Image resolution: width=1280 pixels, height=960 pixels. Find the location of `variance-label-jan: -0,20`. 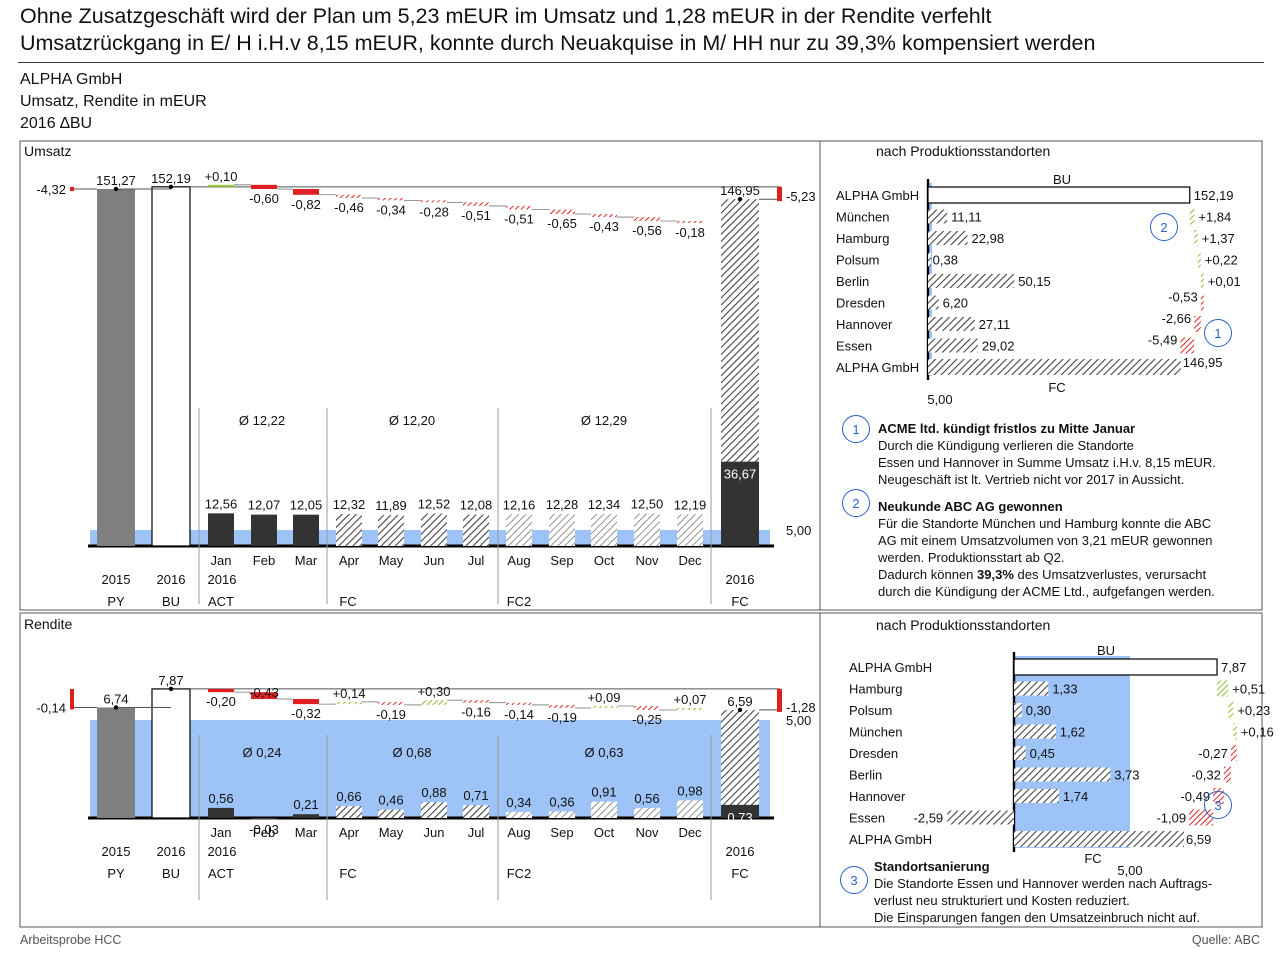

variance-label-jan: -0,20 is located at coordinates (221, 701).